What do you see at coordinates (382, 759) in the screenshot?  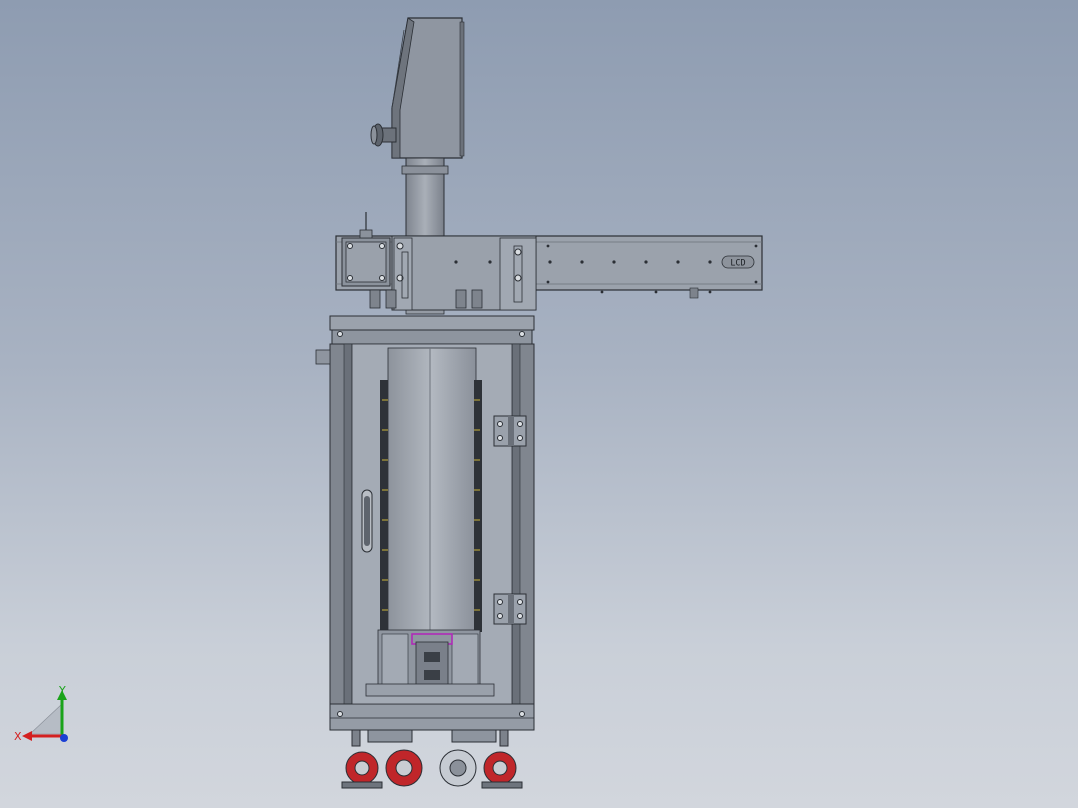 I see `caster-left` at bounding box center [382, 759].